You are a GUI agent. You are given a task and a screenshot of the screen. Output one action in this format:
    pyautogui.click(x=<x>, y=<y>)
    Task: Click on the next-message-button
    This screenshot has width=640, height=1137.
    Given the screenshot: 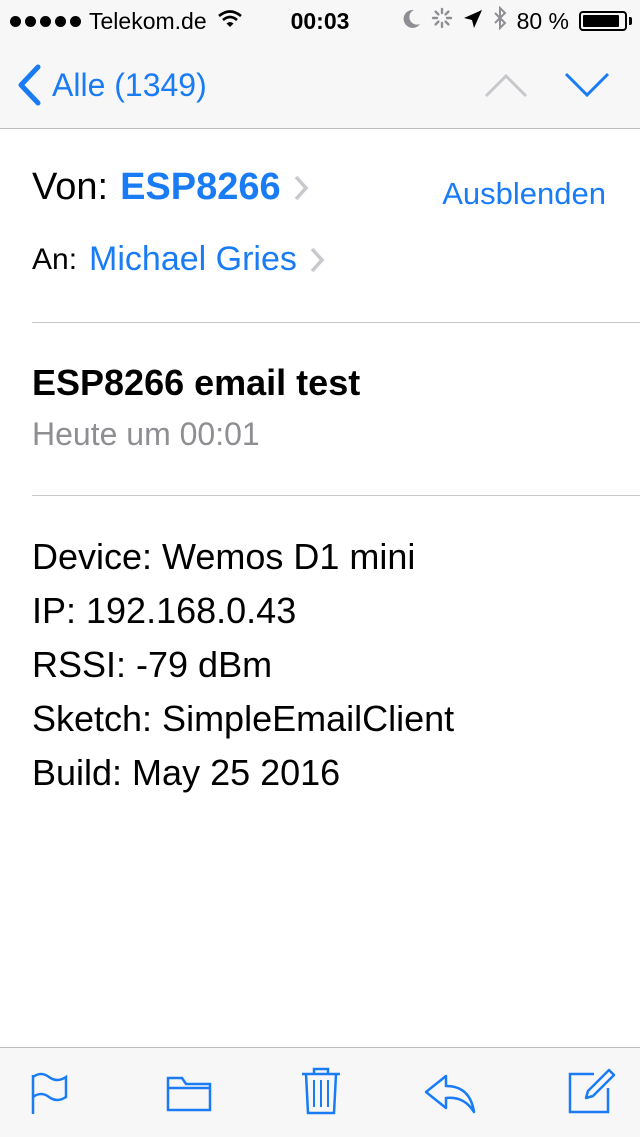 What is the action you would take?
    pyautogui.click(x=587, y=86)
    